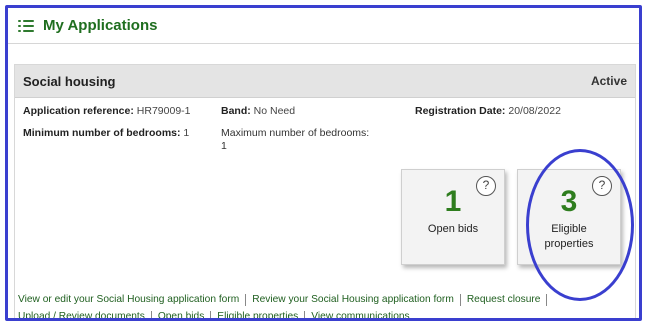  Describe the element at coordinates (569, 244) in the screenshot. I see `eligible-label-line2: properties` at that location.